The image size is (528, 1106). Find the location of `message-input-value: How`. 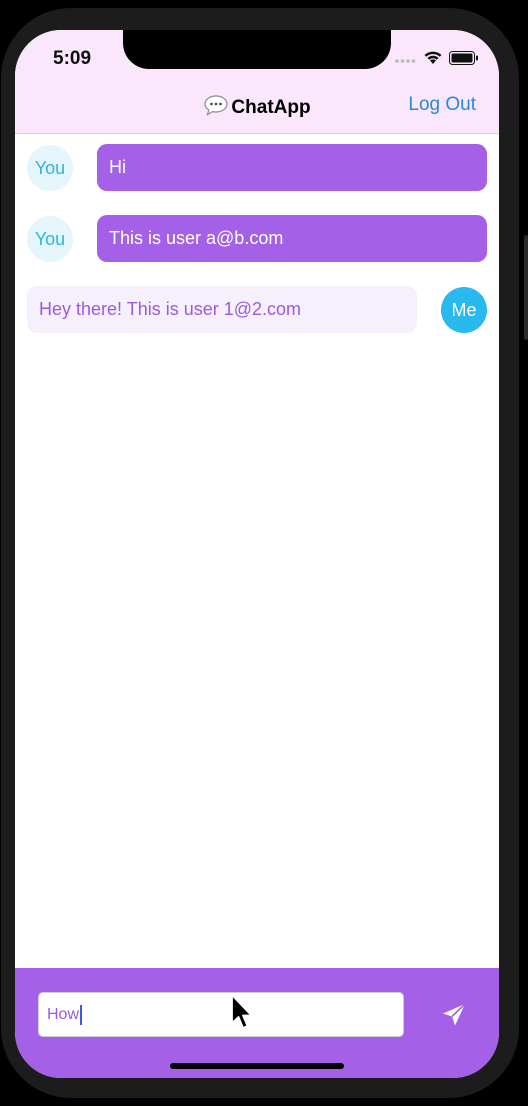

message-input-value: How is located at coordinates (63, 1014).